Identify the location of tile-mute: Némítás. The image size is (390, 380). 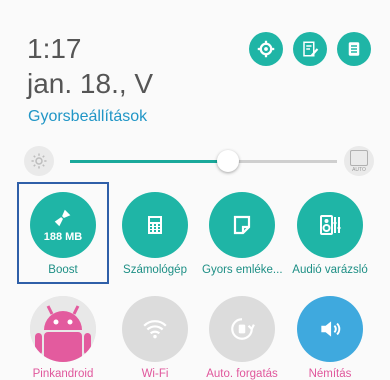
(330, 338).